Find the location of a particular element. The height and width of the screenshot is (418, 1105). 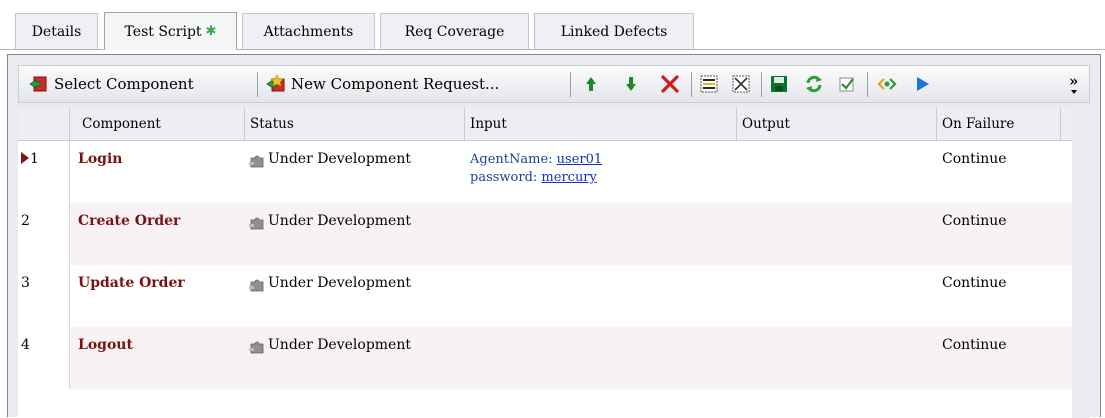

tab-req-coverage: Req Coverage is located at coordinates (454, 31).